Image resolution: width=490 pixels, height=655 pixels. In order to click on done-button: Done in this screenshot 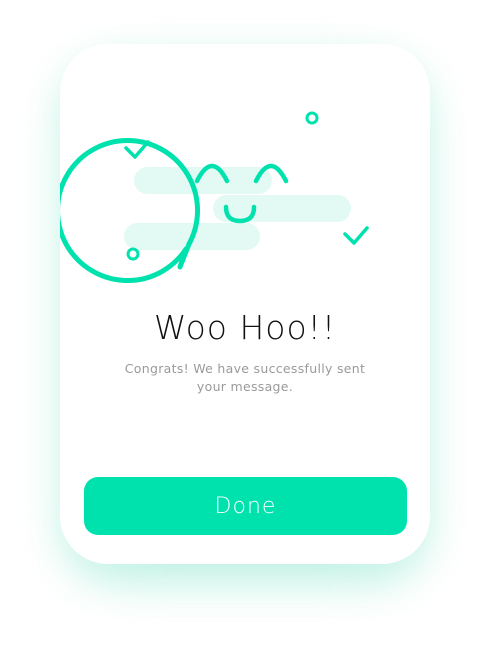, I will do `click(245, 506)`.